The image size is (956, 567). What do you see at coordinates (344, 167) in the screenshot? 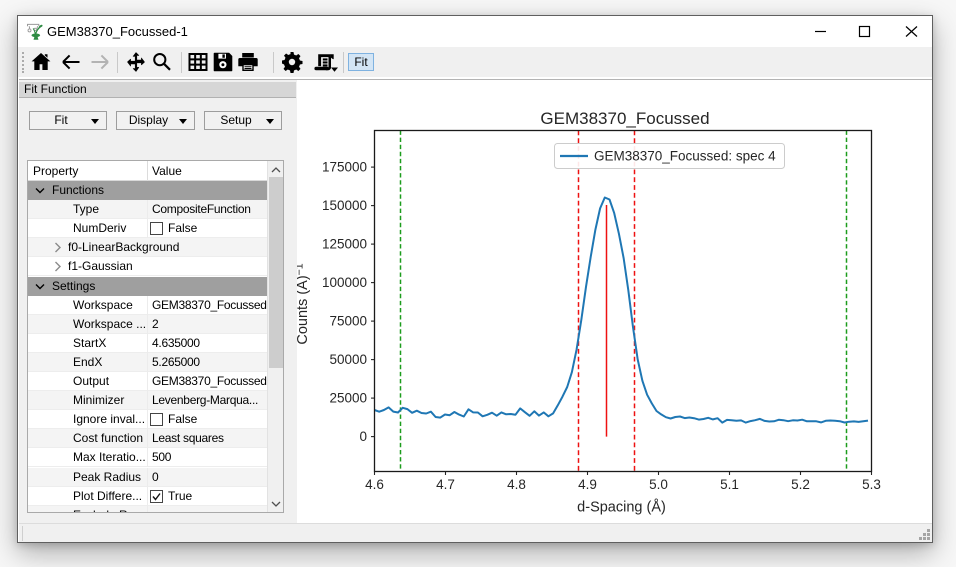
I see `svg-text: 175000` at bounding box center [344, 167].